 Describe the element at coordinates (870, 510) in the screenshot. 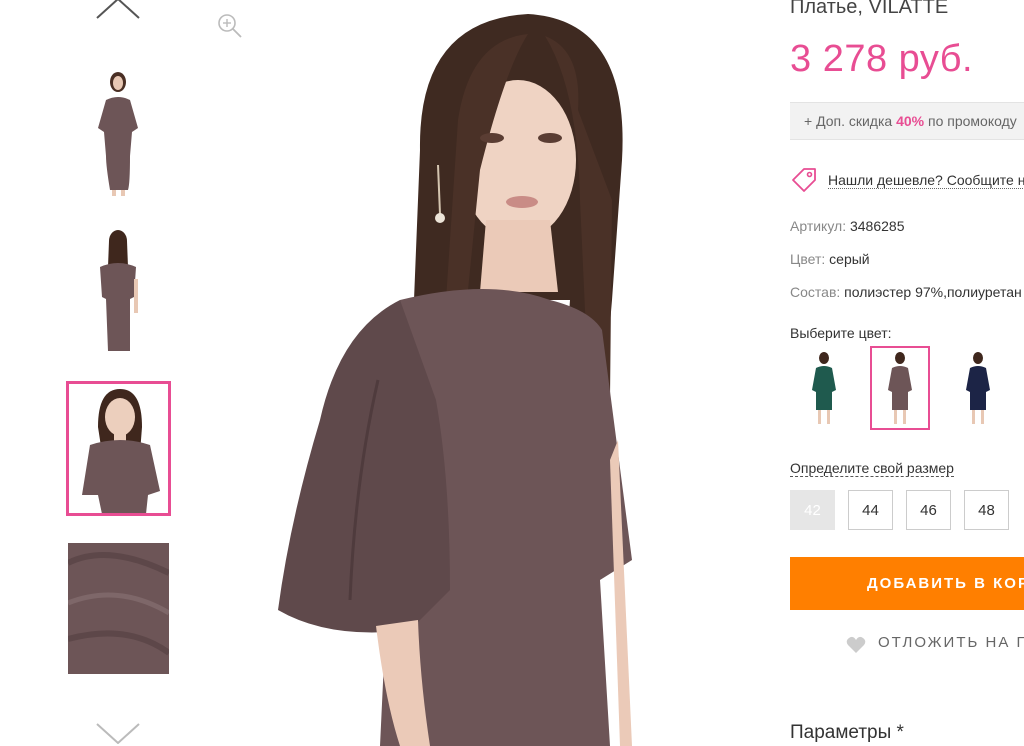

I see `size-option-44: 44` at that location.